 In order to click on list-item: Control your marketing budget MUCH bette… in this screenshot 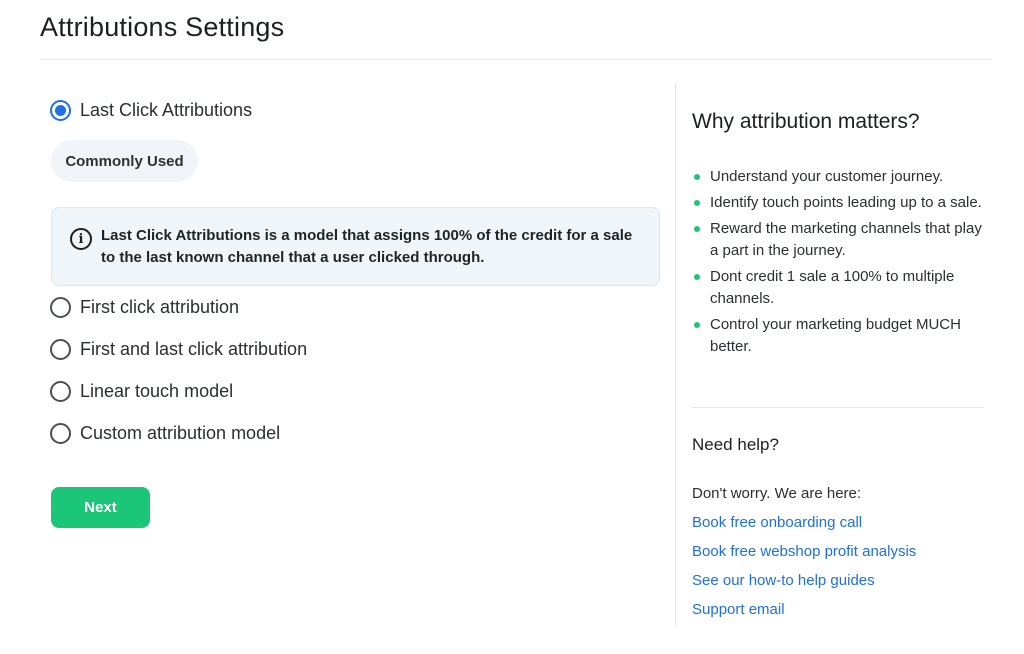, I will do `click(842, 336)`.